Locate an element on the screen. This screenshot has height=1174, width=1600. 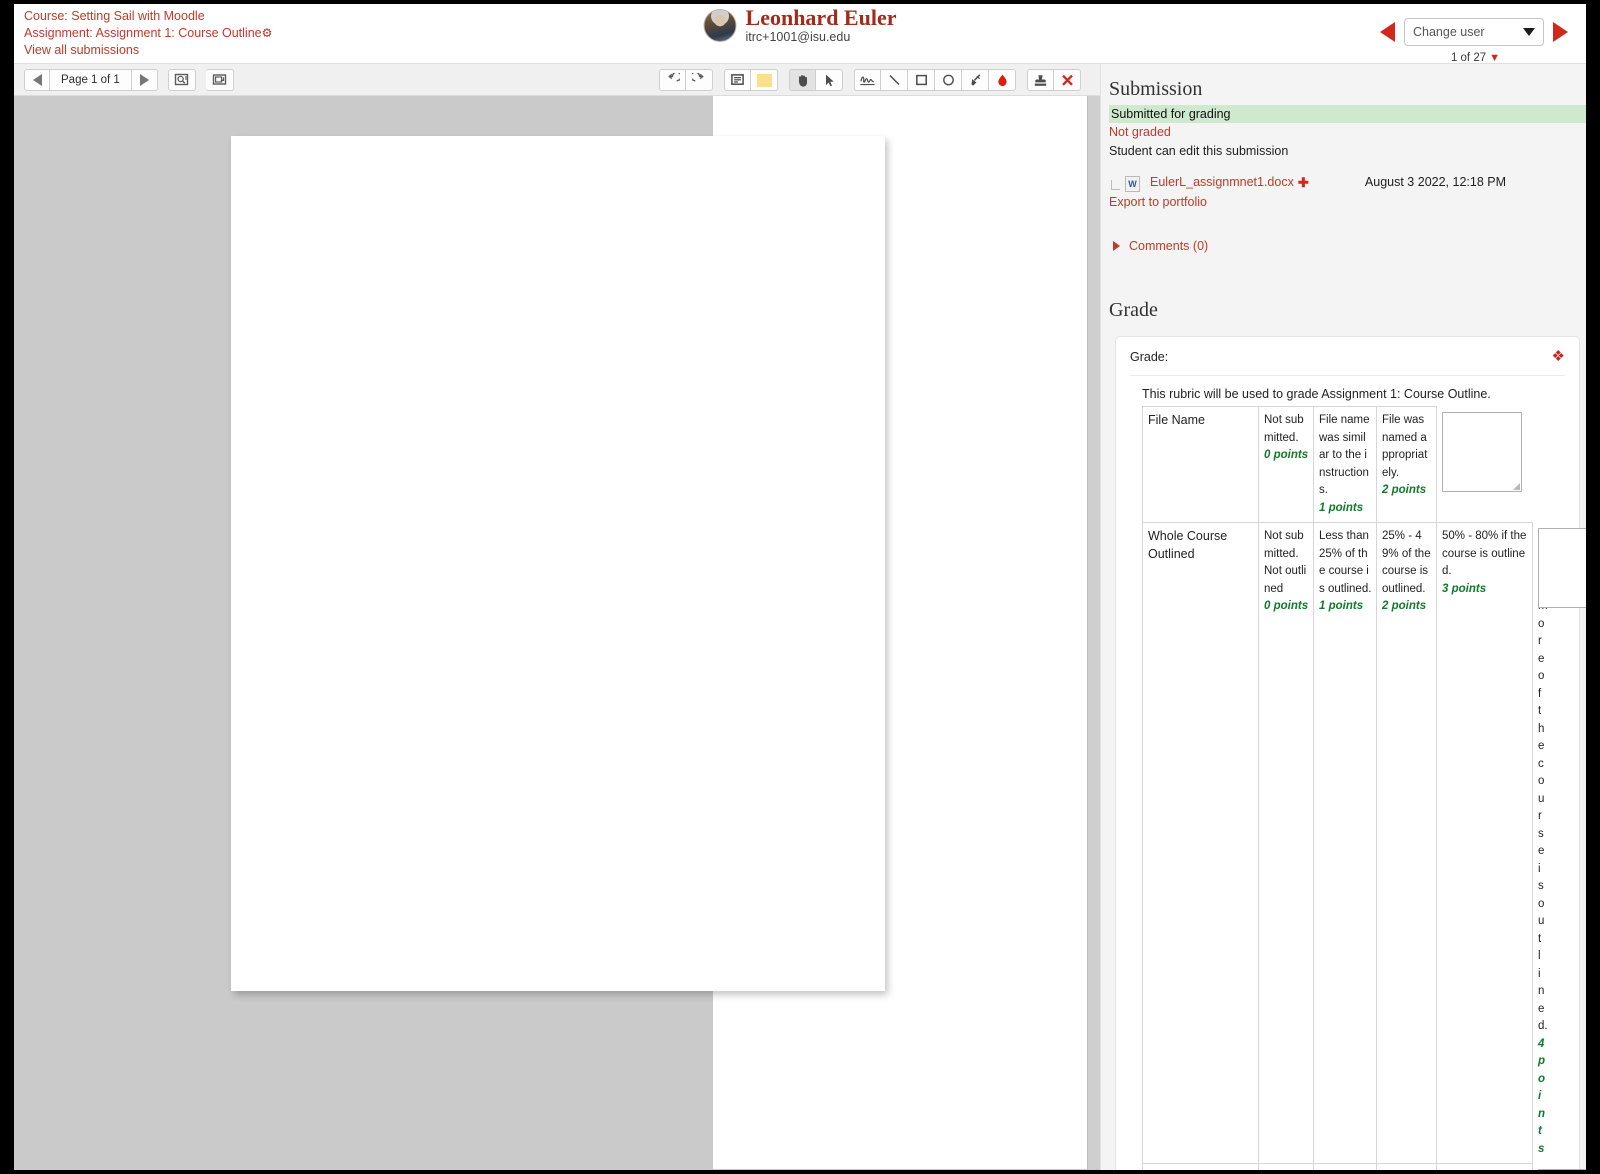
signature-icon is located at coordinates (867, 81).